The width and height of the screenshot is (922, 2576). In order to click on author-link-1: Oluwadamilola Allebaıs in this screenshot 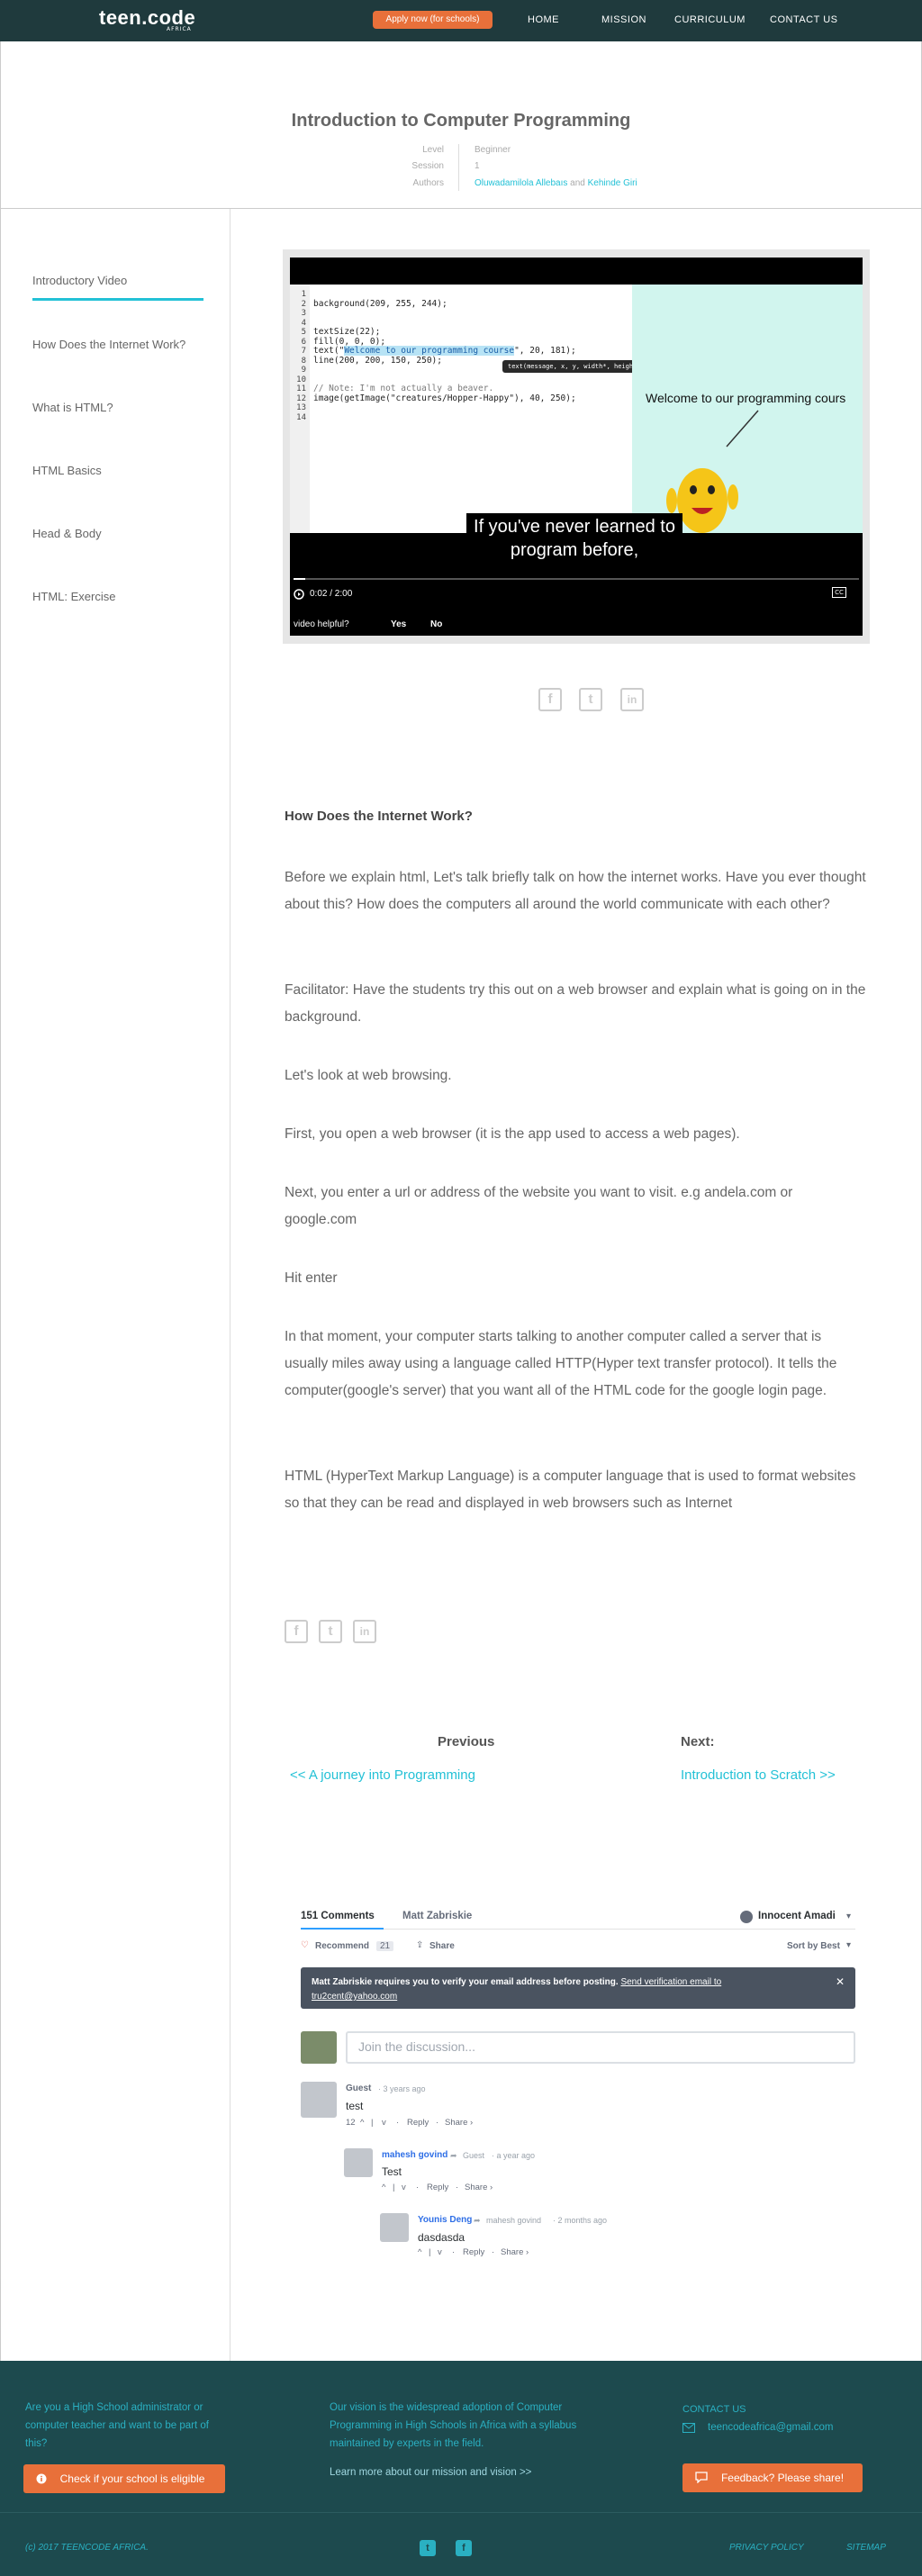, I will do `click(521, 183)`.